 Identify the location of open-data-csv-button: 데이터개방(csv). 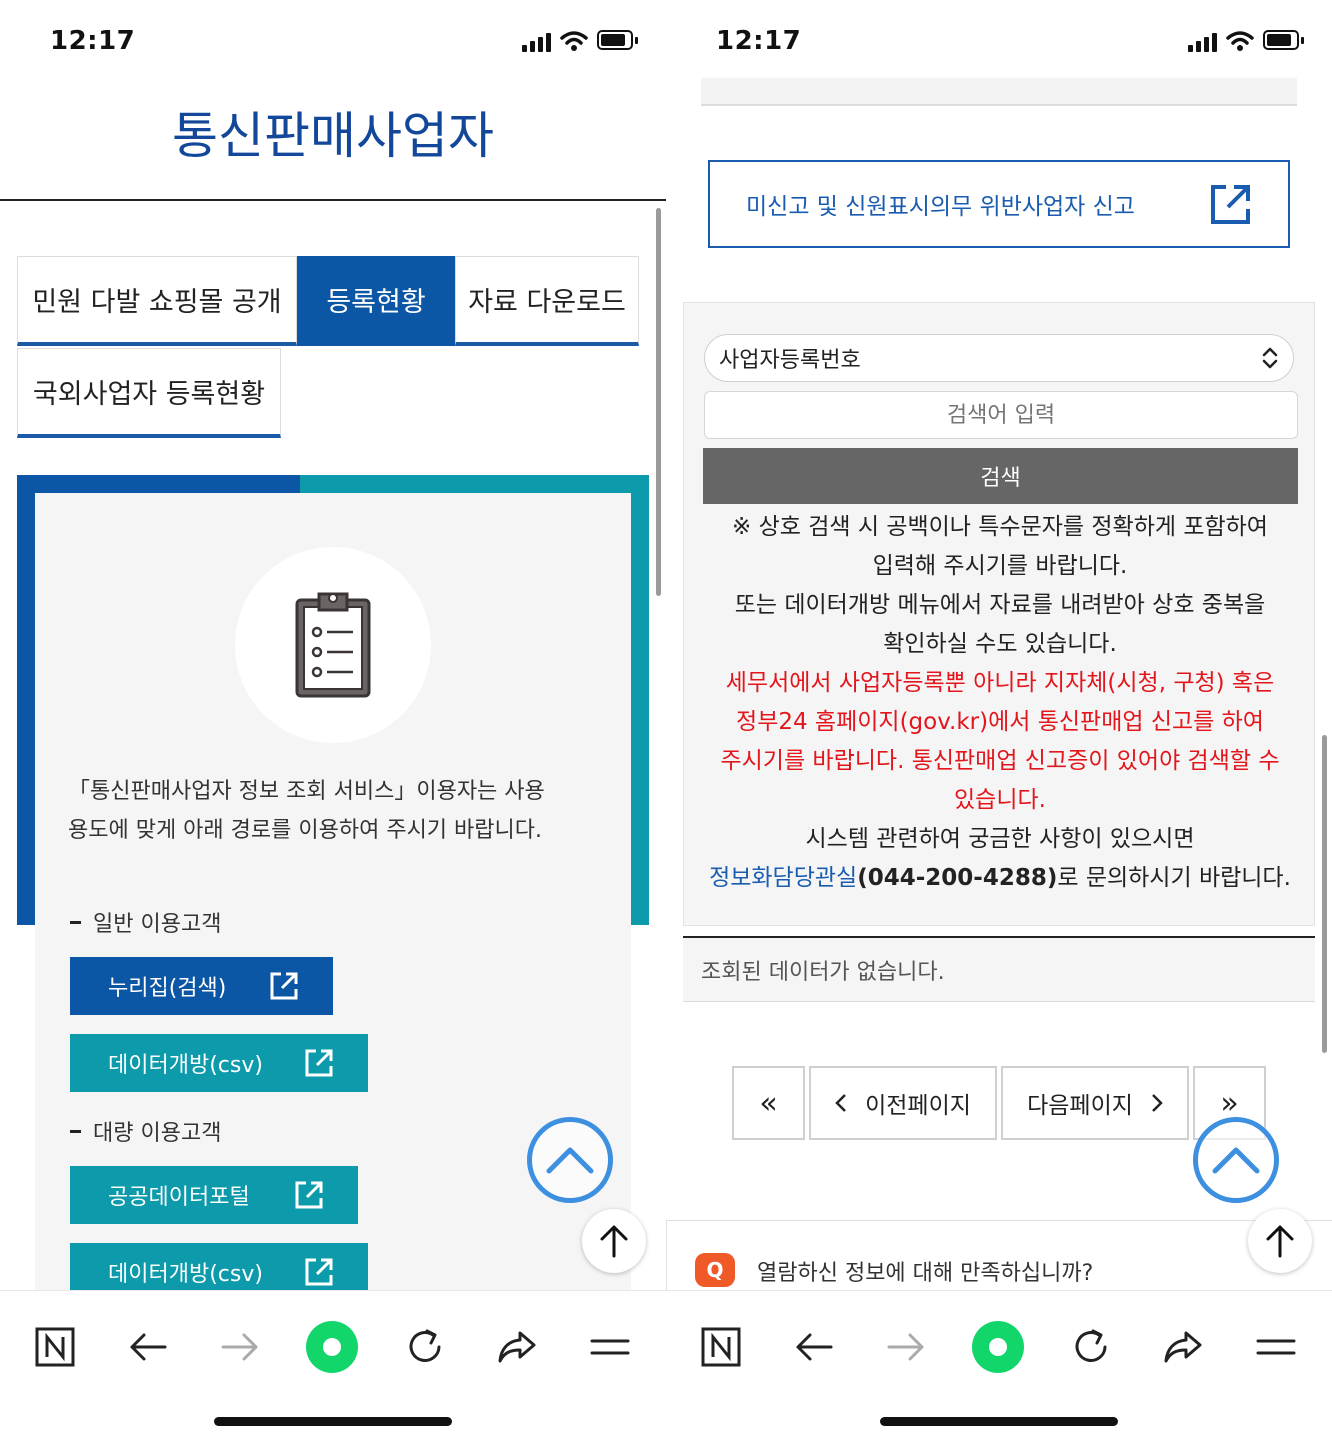
(219, 1063).